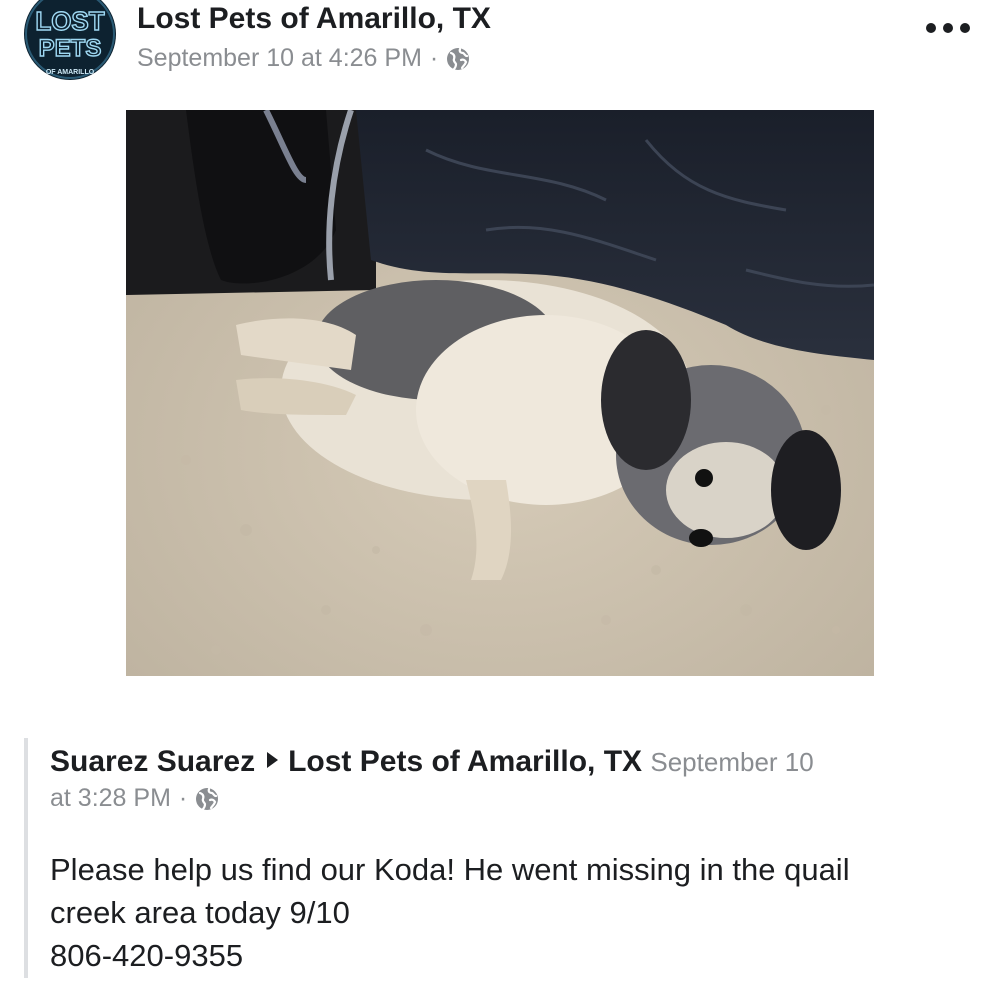 The height and width of the screenshot is (985, 1000). Describe the element at coordinates (200, 912) in the screenshot. I see `post-text-line: creek area today 9/10` at that location.